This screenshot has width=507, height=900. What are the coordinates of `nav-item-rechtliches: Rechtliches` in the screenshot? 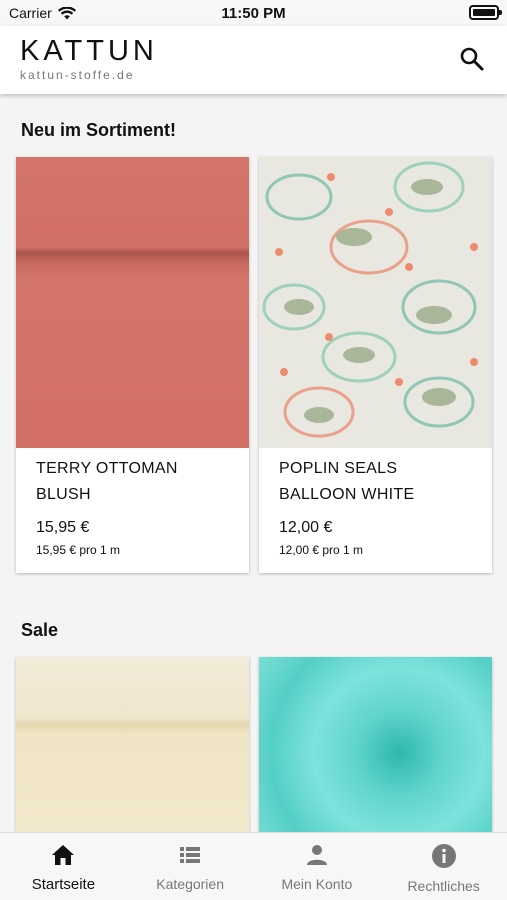 It's located at (443, 866).